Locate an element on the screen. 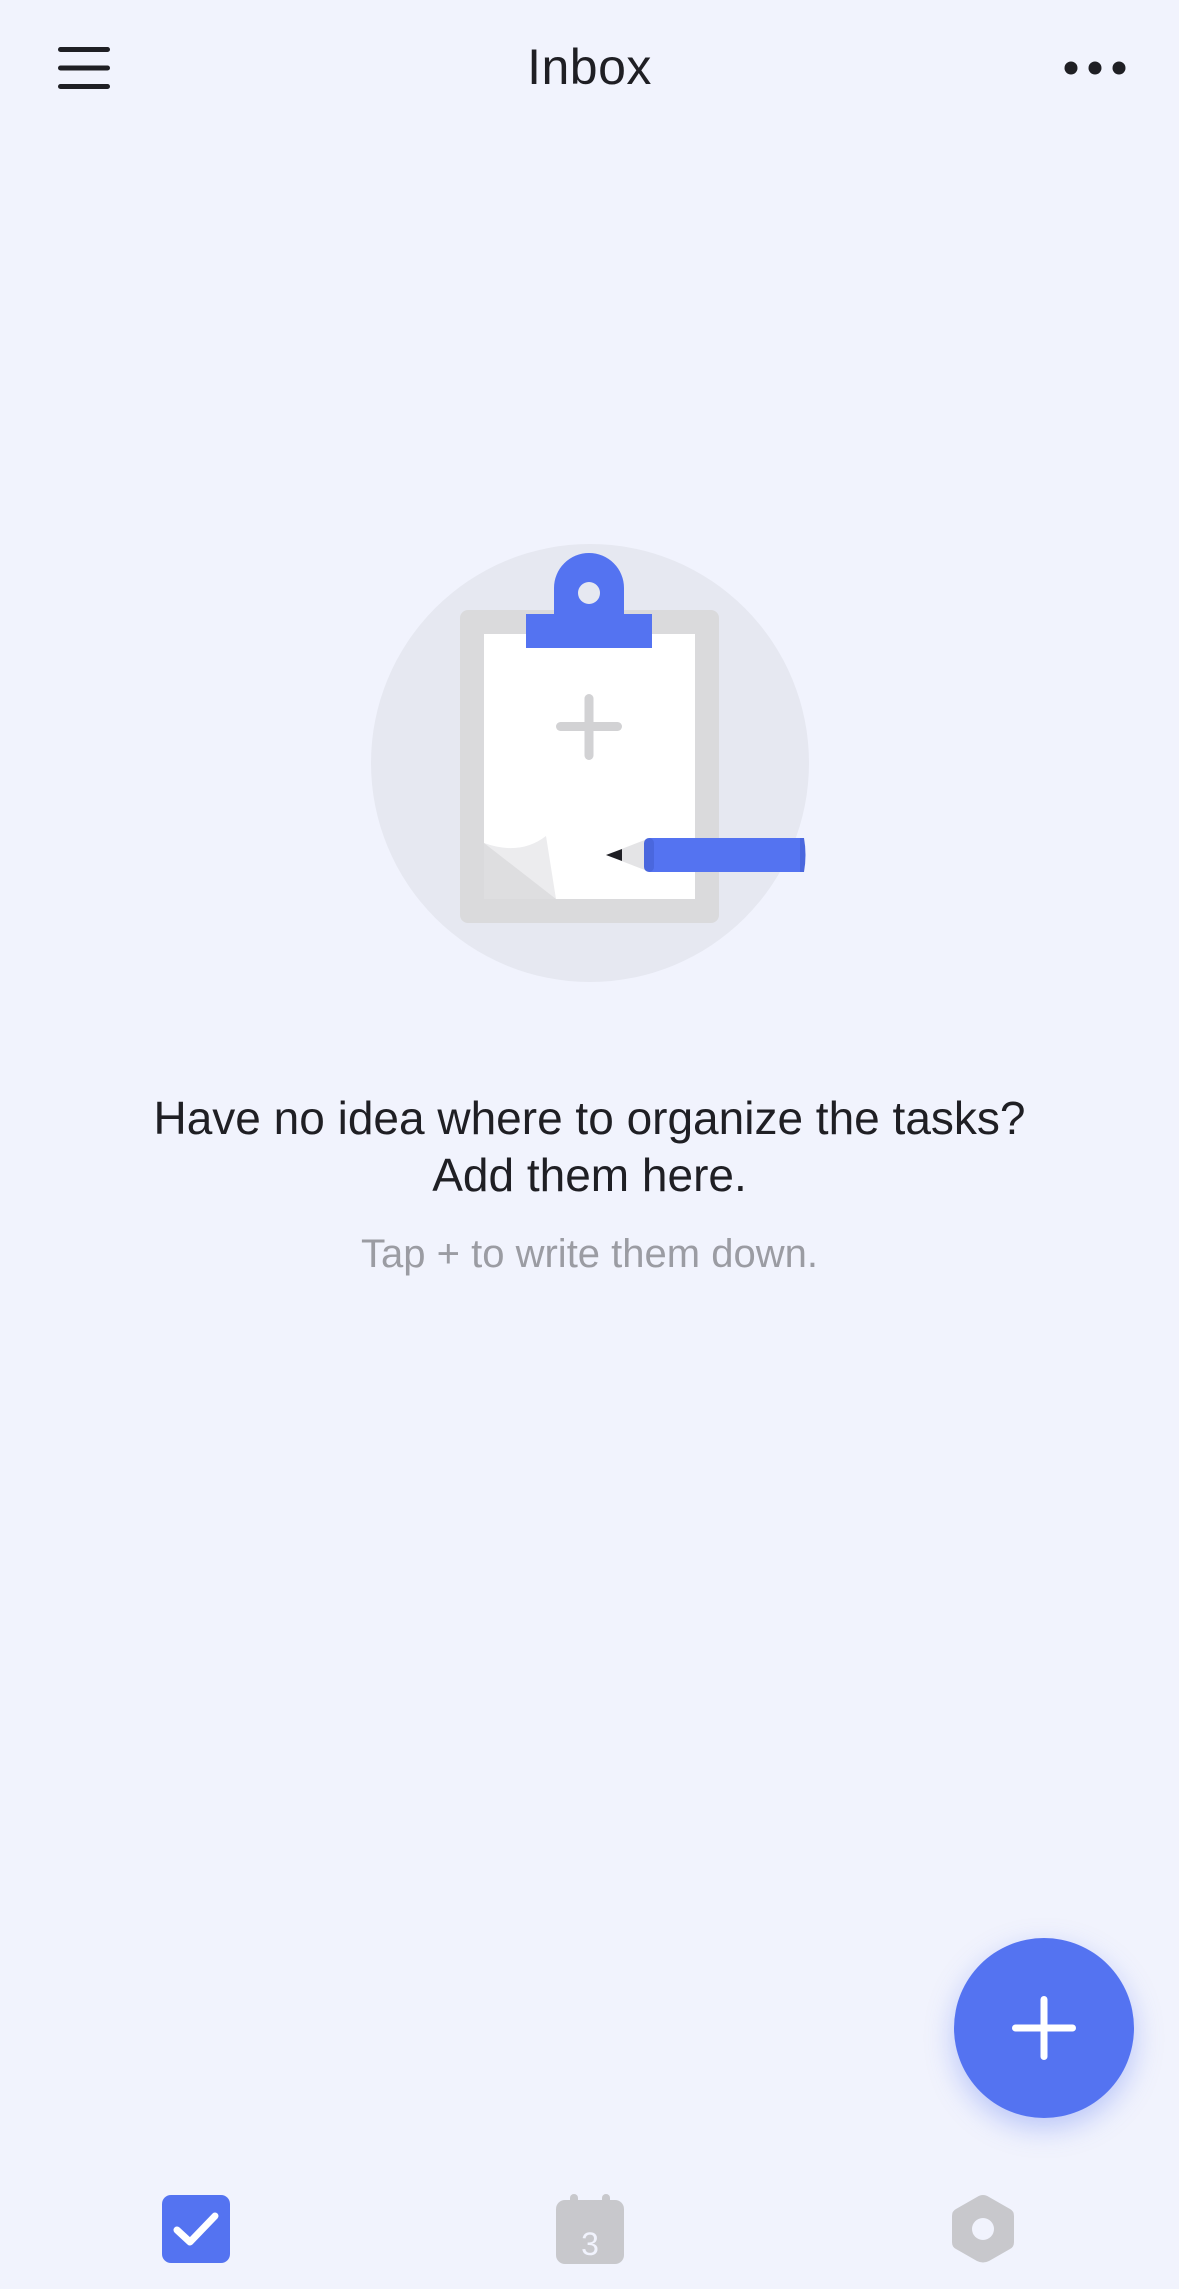  plus-icon is located at coordinates (1044, 2028).